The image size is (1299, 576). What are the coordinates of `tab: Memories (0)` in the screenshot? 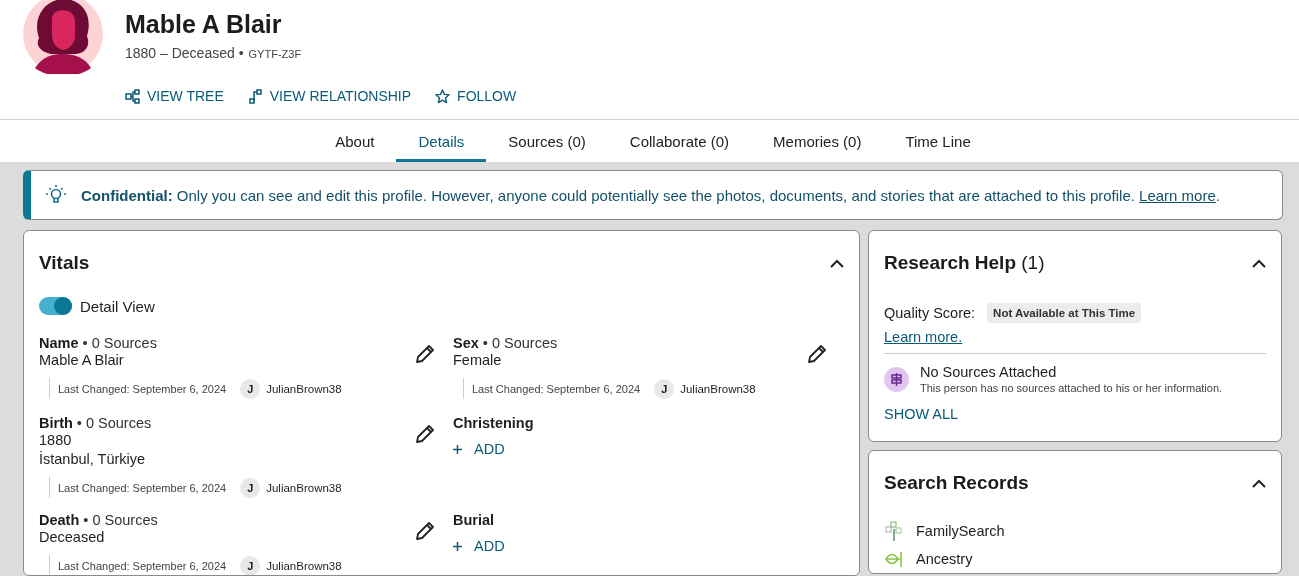 It's located at (817, 142).